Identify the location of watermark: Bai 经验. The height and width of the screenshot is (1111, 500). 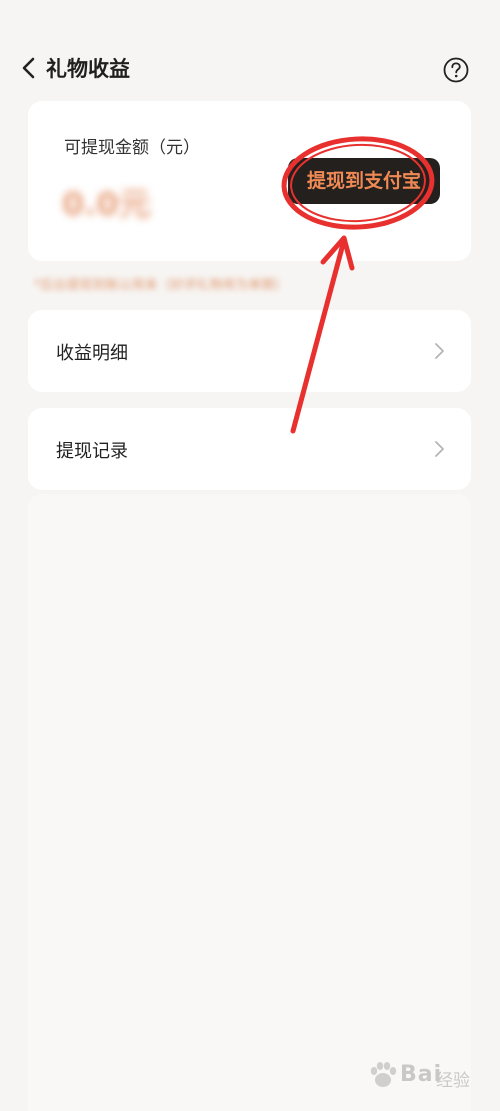
(425, 1076).